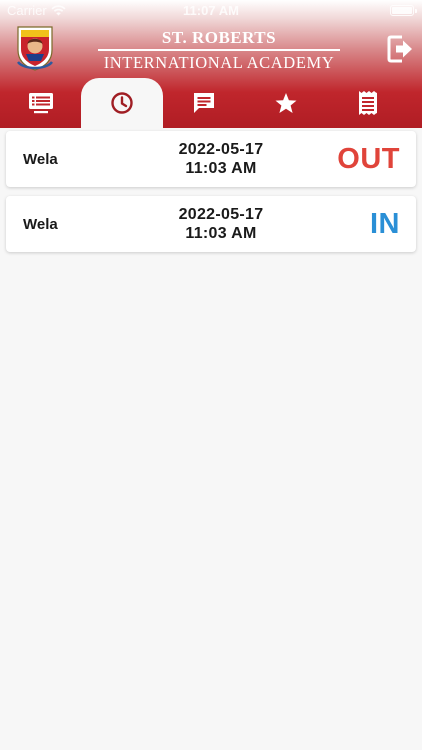  I want to click on receipt-icon, so click(368, 103).